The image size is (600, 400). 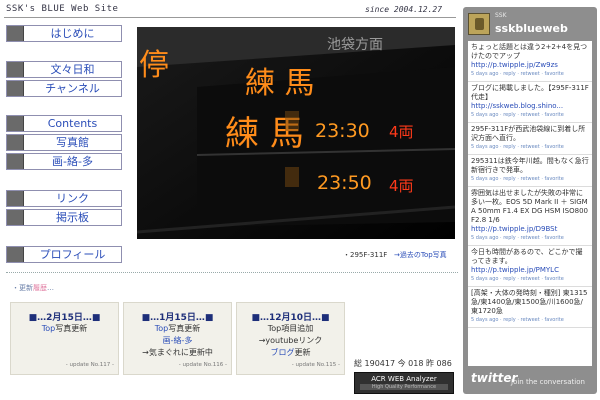 I want to click on nav-channel-button: チャンネル, so click(x=64, y=88).